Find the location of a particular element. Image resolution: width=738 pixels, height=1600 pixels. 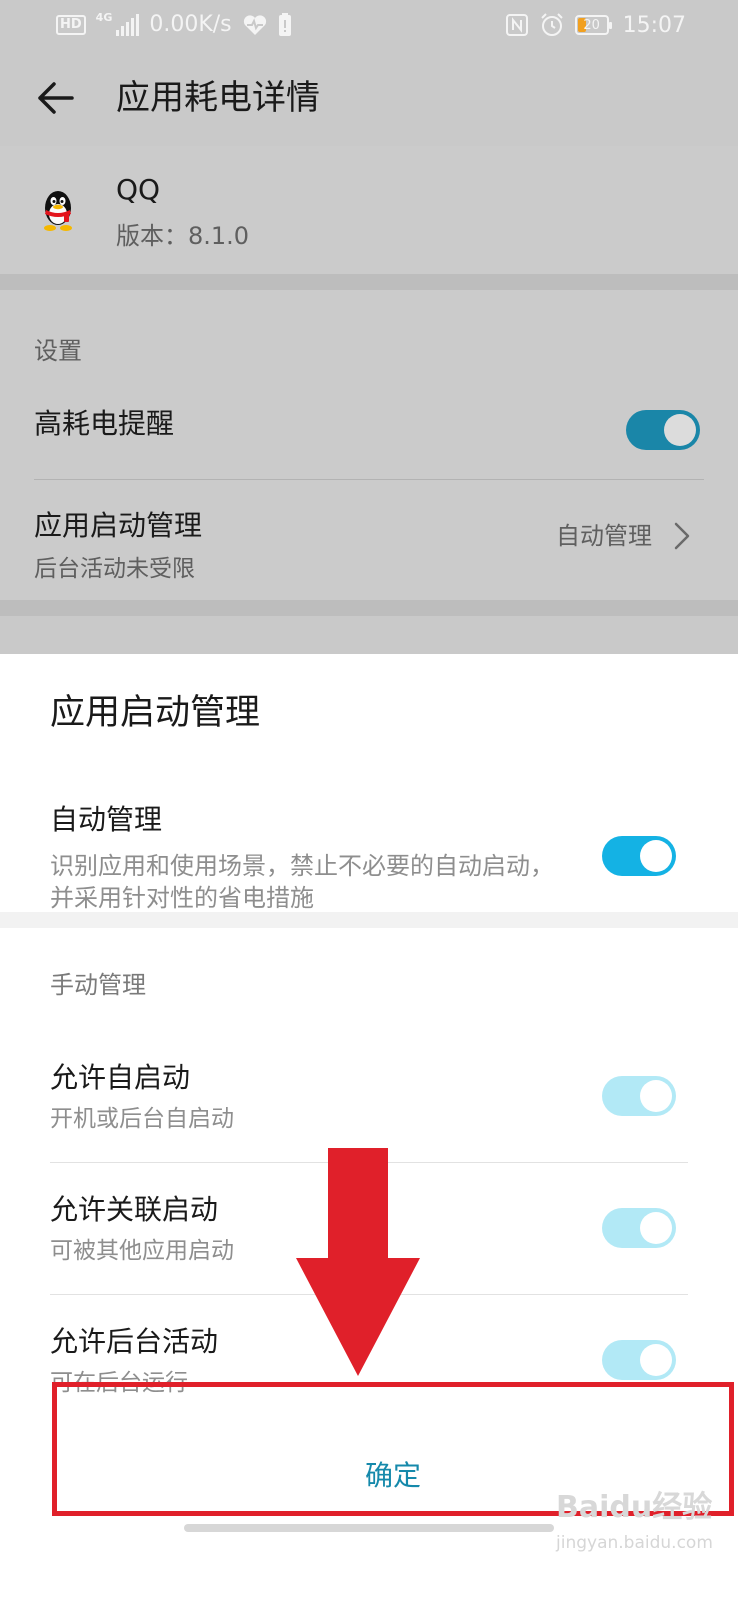

alert-icon is located at coordinates (284, 24).